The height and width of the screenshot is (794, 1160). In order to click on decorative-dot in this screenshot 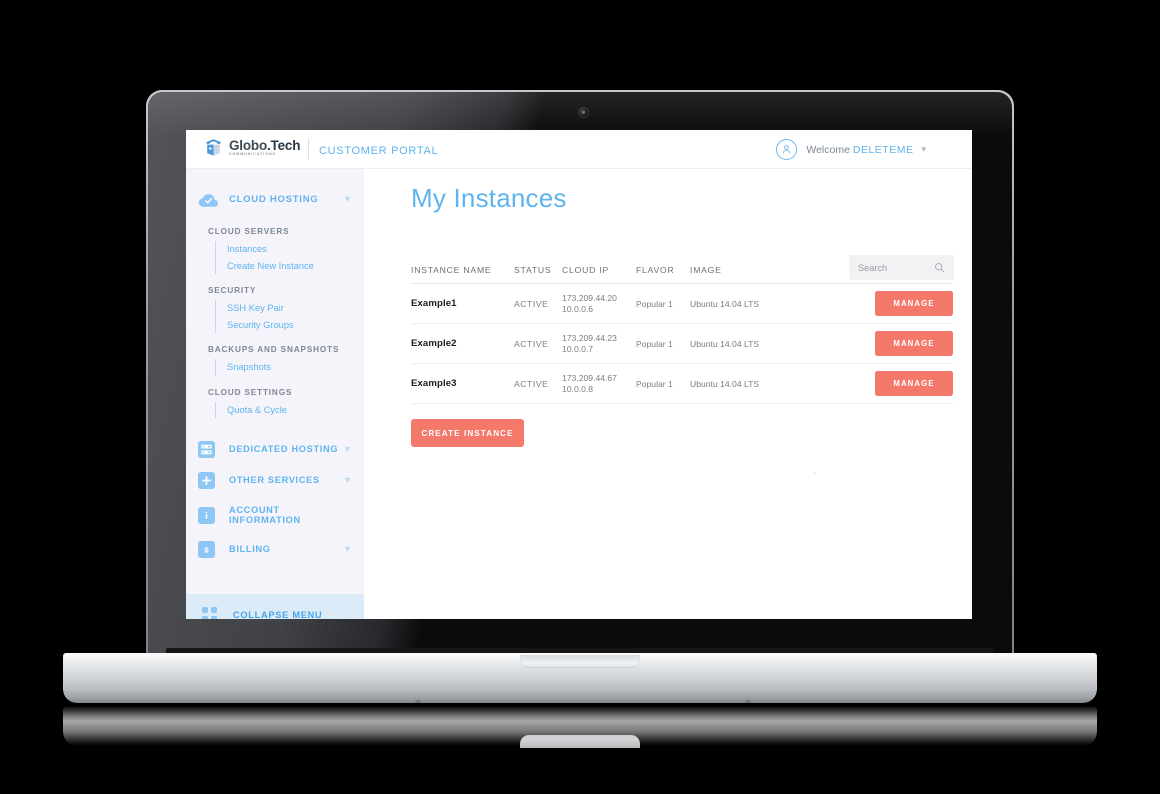, I will do `click(814, 473)`.